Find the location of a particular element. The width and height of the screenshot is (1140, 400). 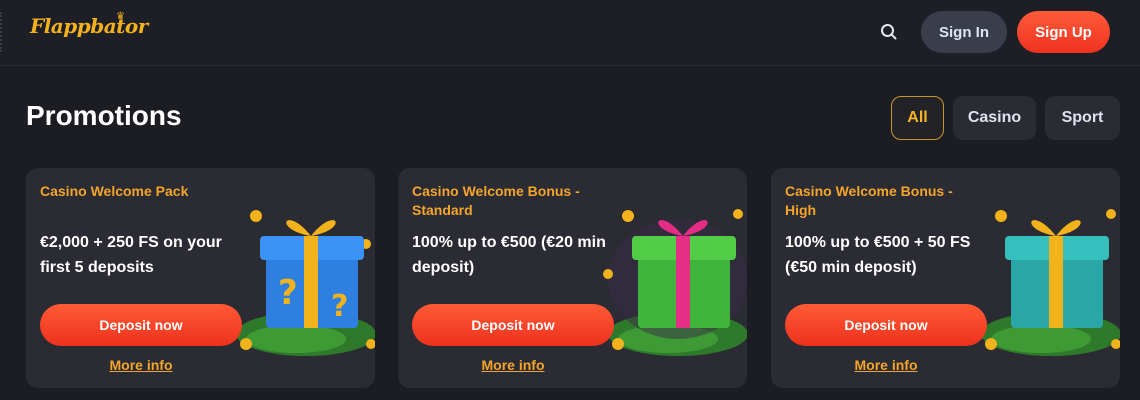

header-divider is located at coordinates (2, 32).